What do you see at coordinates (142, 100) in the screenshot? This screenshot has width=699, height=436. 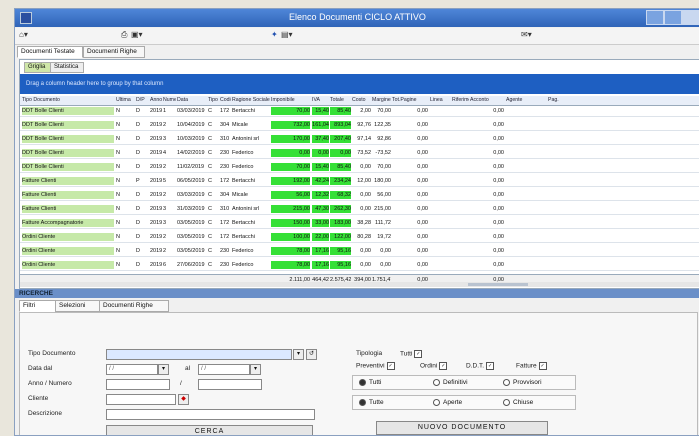 I see `column-header: D/P` at bounding box center [142, 100].